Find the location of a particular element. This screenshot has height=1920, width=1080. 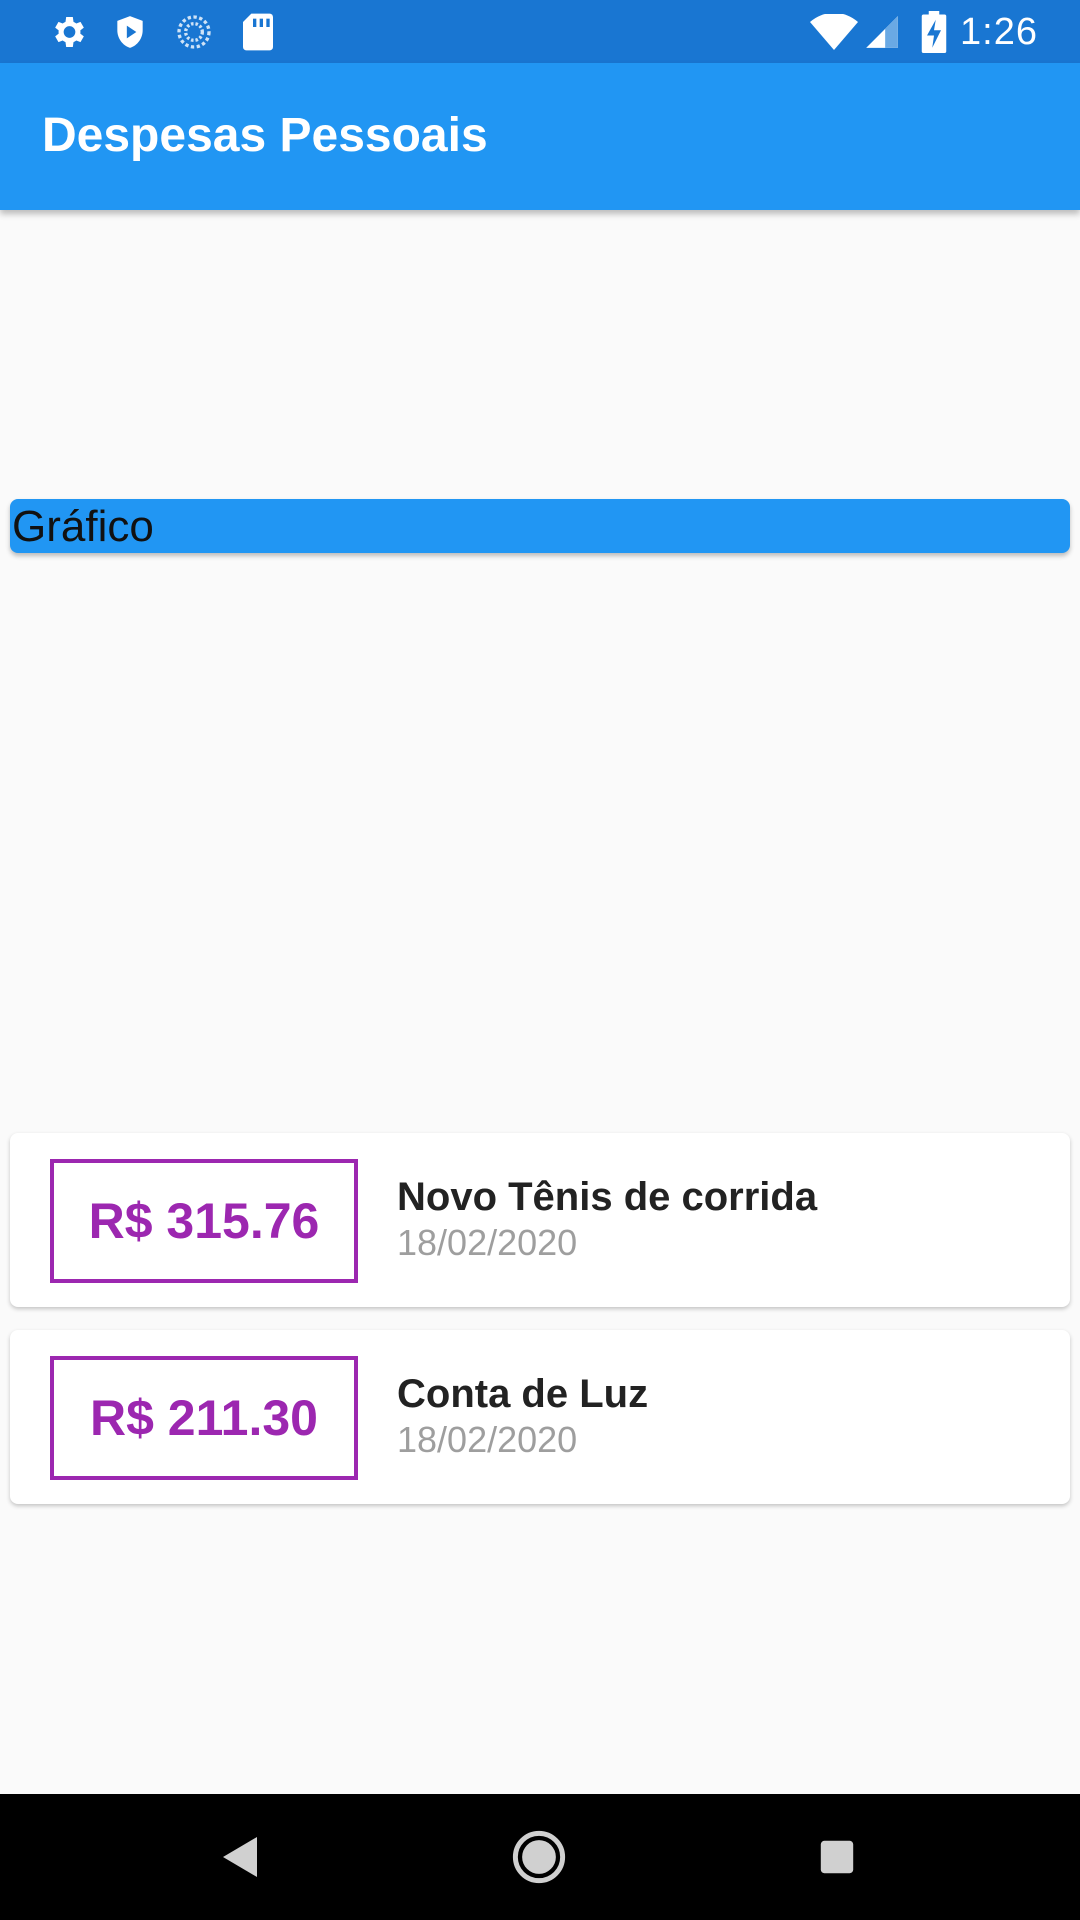

transaction-card: R$ 211.30 Conta de Luz 18/02/2020 is located at coordinates (540, 1417).